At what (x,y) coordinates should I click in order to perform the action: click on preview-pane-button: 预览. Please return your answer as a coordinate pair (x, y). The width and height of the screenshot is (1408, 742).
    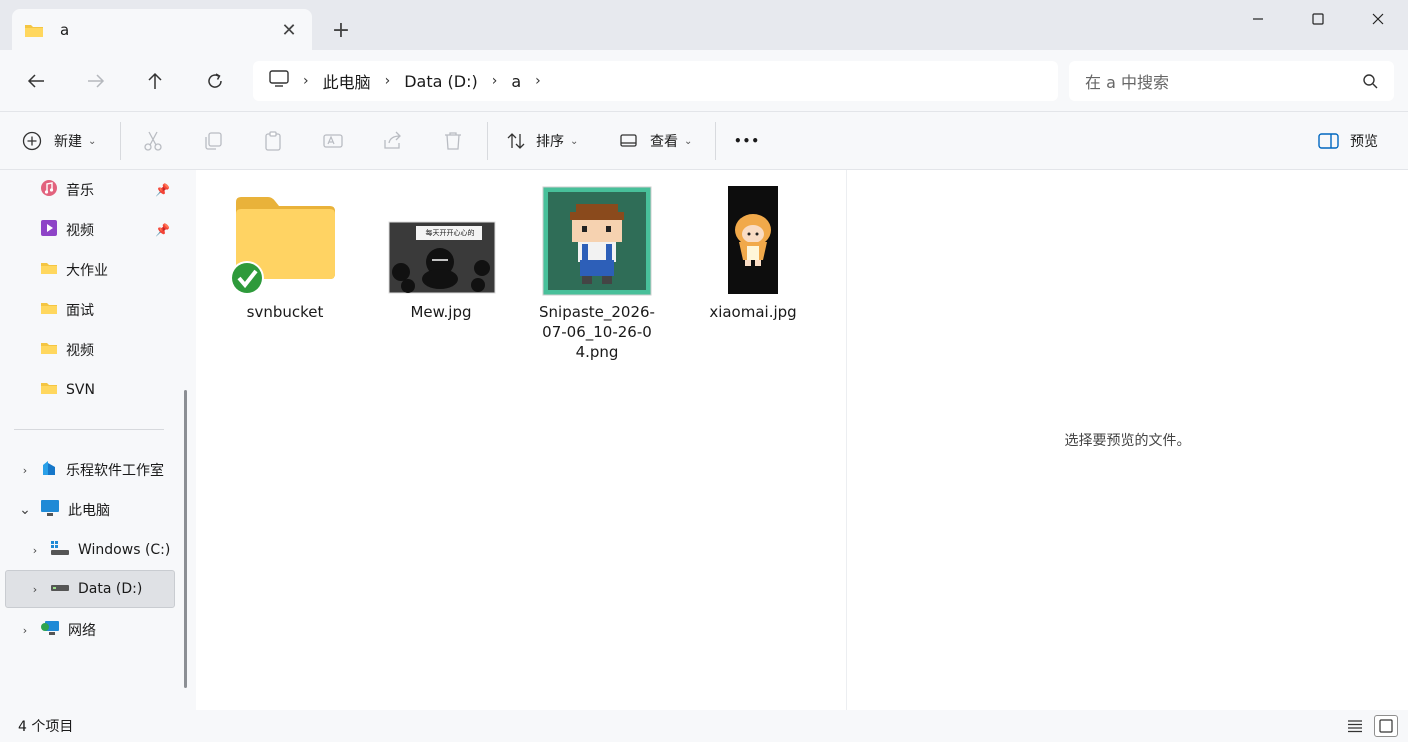
    Looking at the image, I should click on (1348, 141).